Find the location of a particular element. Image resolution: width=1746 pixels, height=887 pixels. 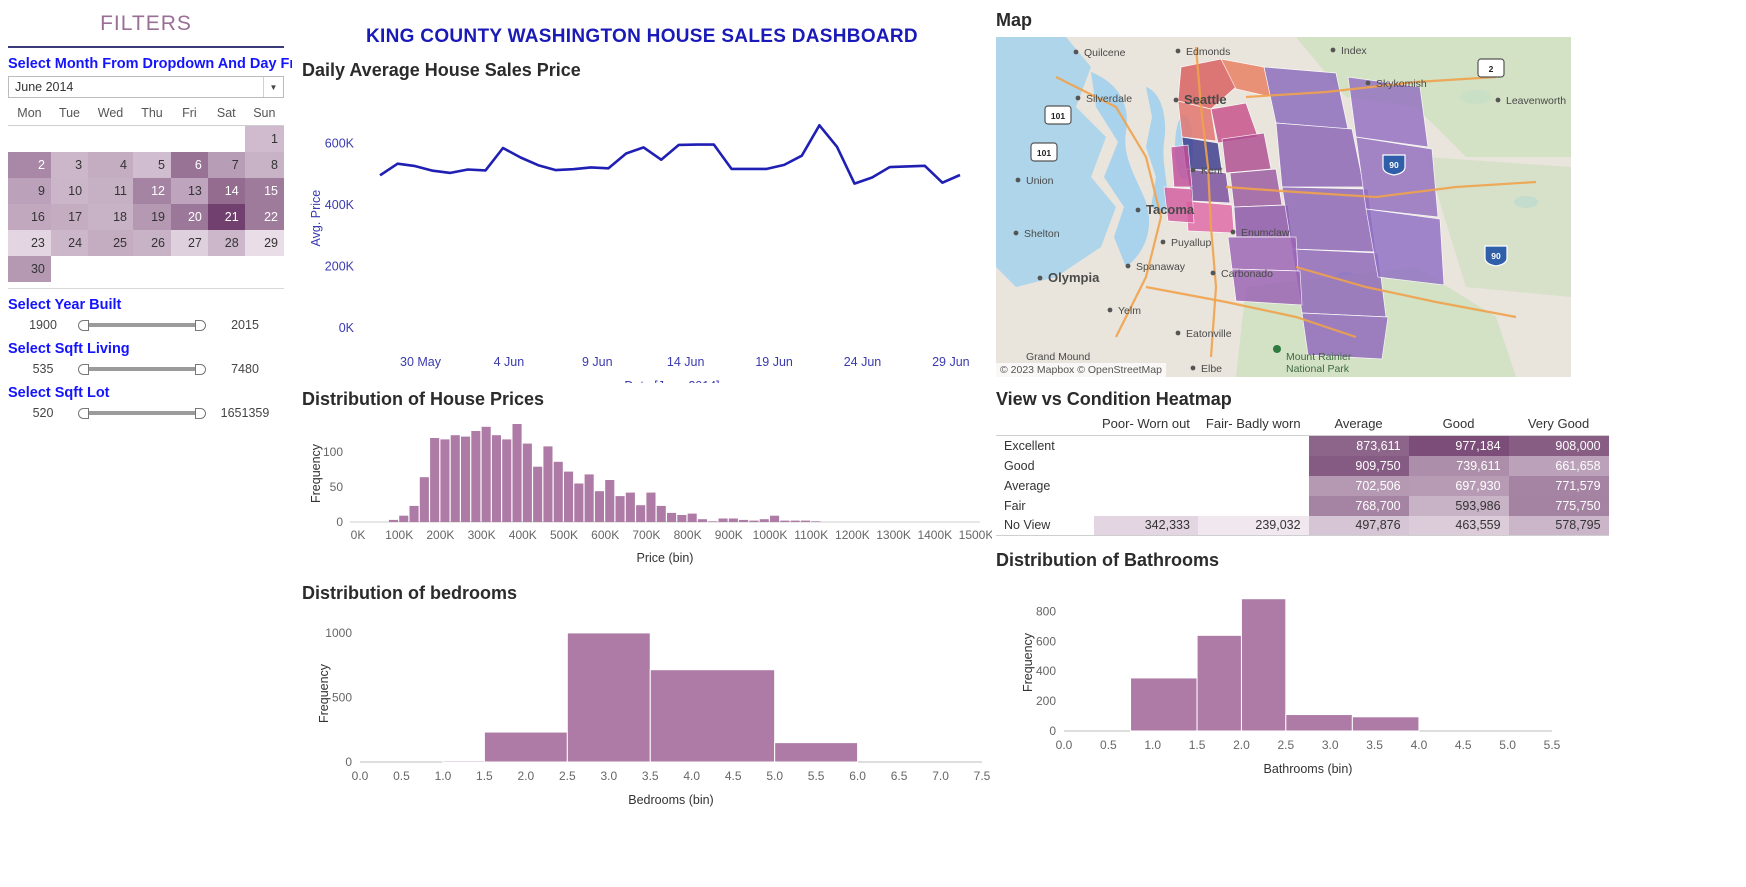

calendar-day-11: 11 is located at coordinates (110, 190).